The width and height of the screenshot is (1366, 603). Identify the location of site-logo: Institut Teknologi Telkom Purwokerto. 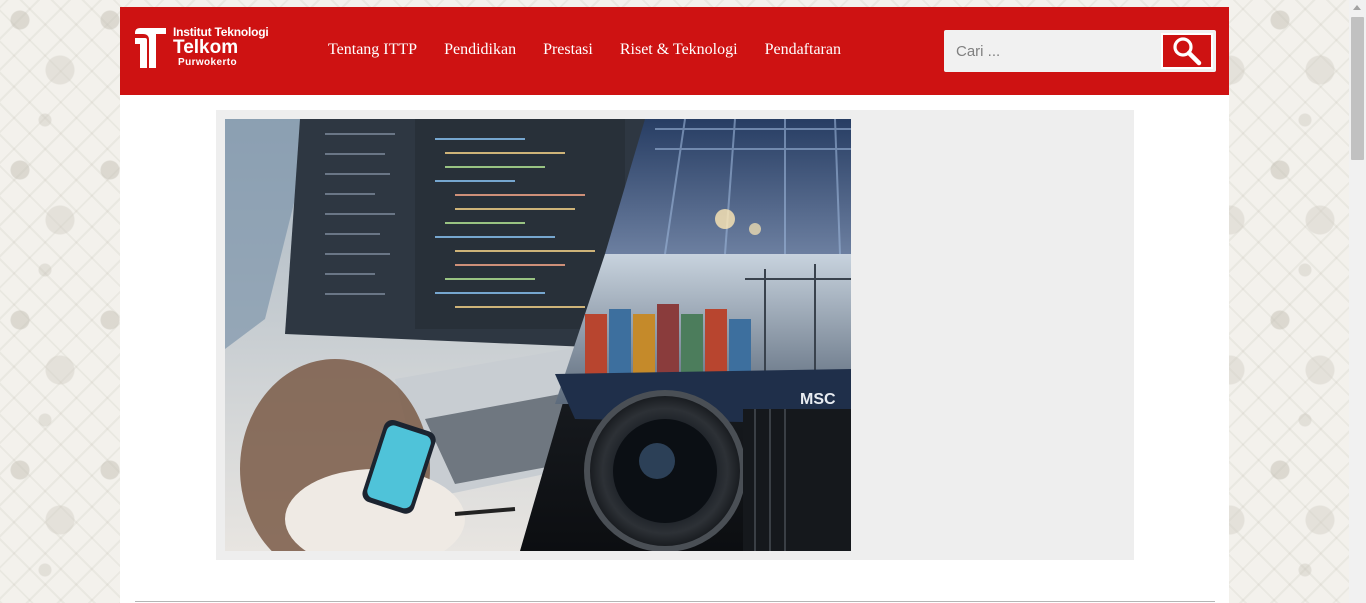
(209, 48).